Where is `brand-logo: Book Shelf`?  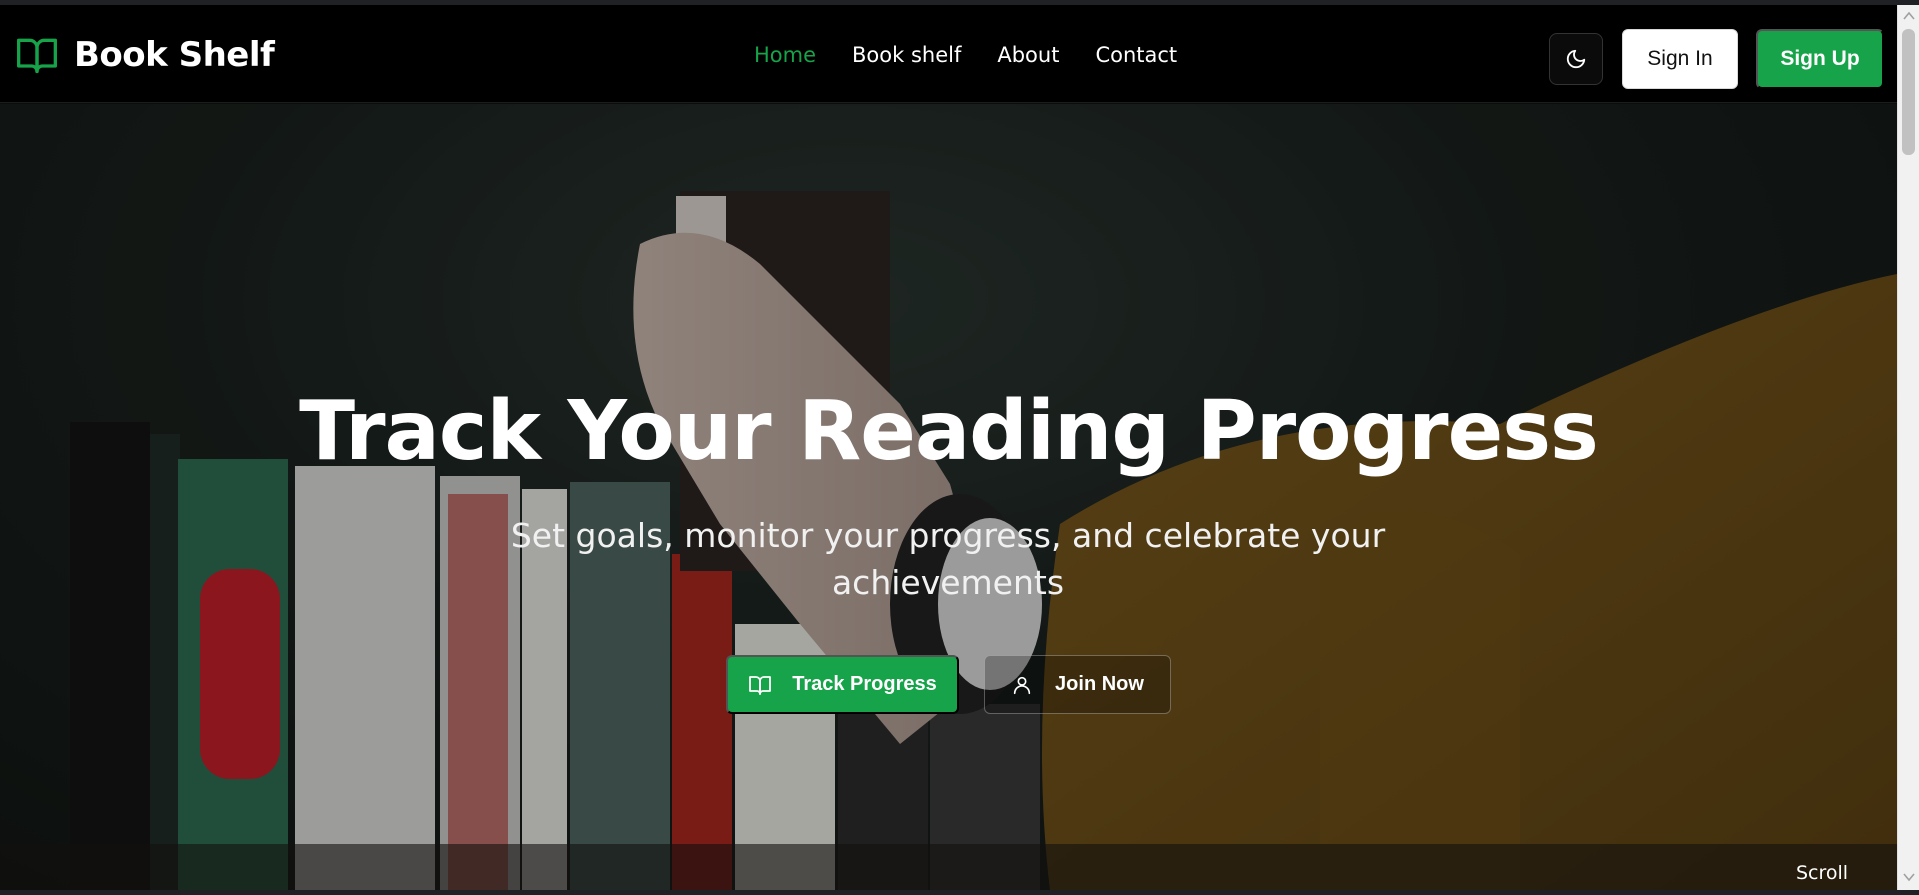 brand-logo: Book Shelf is located at coordinates (144, 55).